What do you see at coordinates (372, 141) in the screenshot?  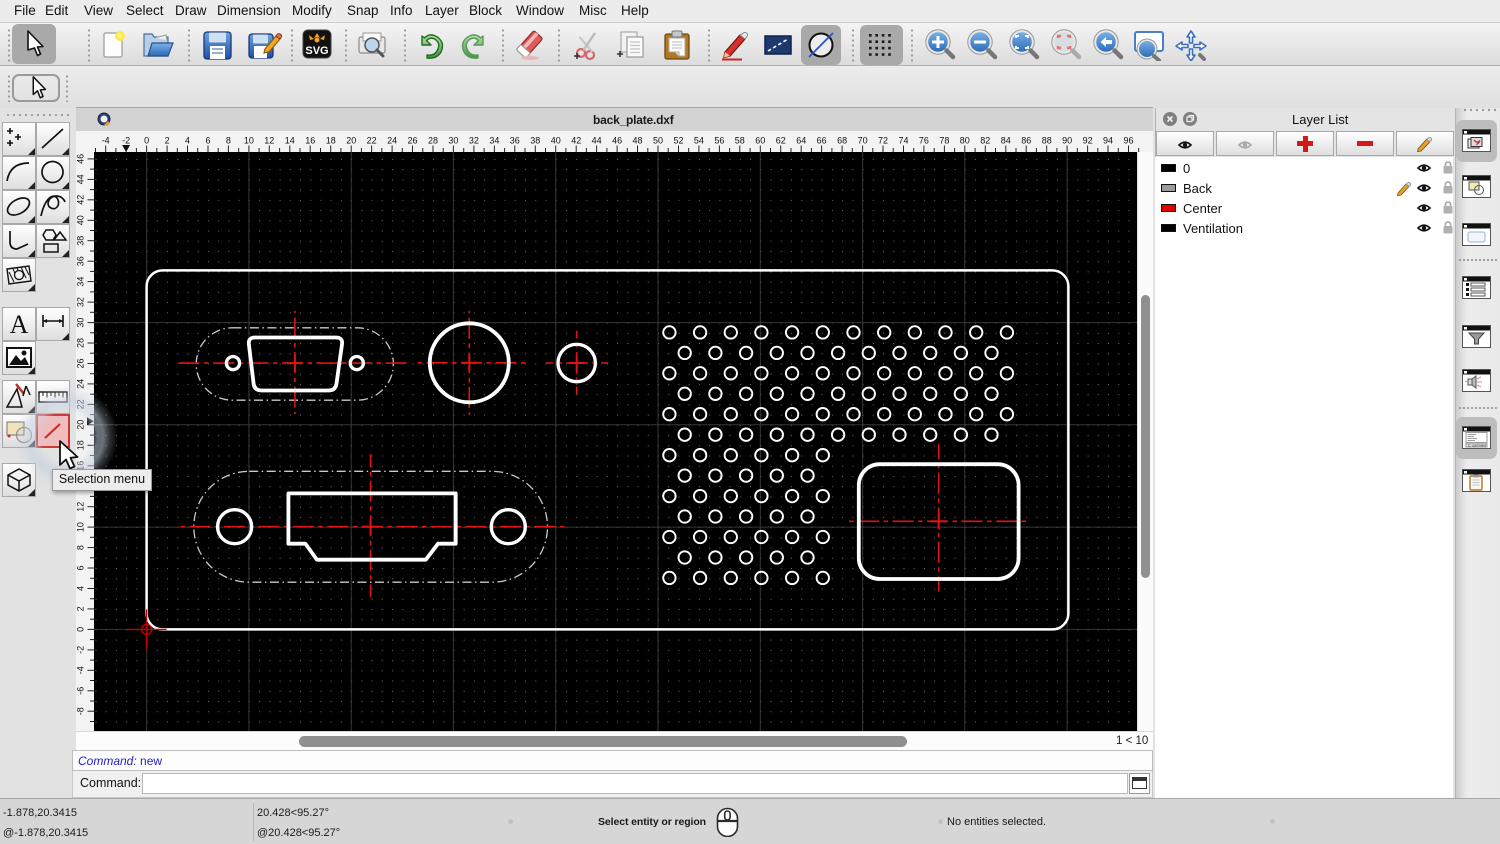 I see `svg-text: 22` at bounding box center [372, 141].